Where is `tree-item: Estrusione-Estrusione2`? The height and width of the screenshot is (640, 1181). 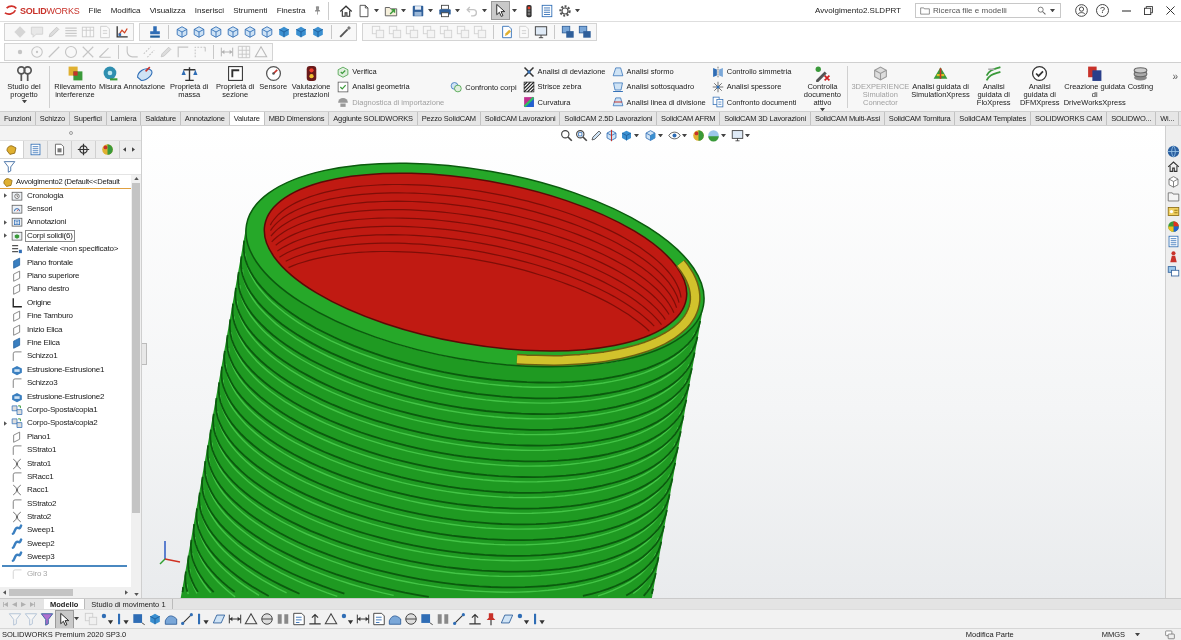 tree-item: Estrusione-Estrusione2 is located at coordinates (66, 396).